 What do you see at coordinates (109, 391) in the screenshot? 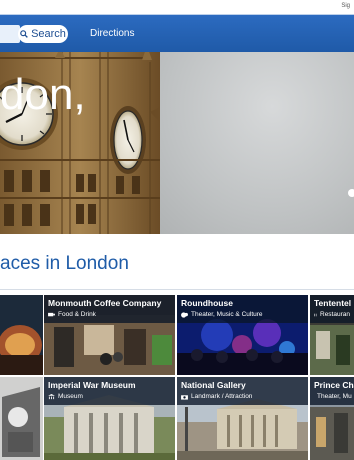
I see `place-label: Imperial War Museum Museum` at bounding box center [109, 391].